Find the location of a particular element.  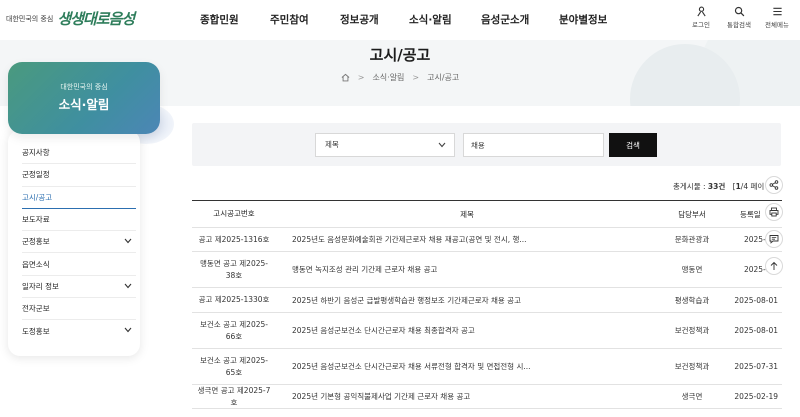

sidebar-title: 소식·알림 is located at coordinates (84, 104).